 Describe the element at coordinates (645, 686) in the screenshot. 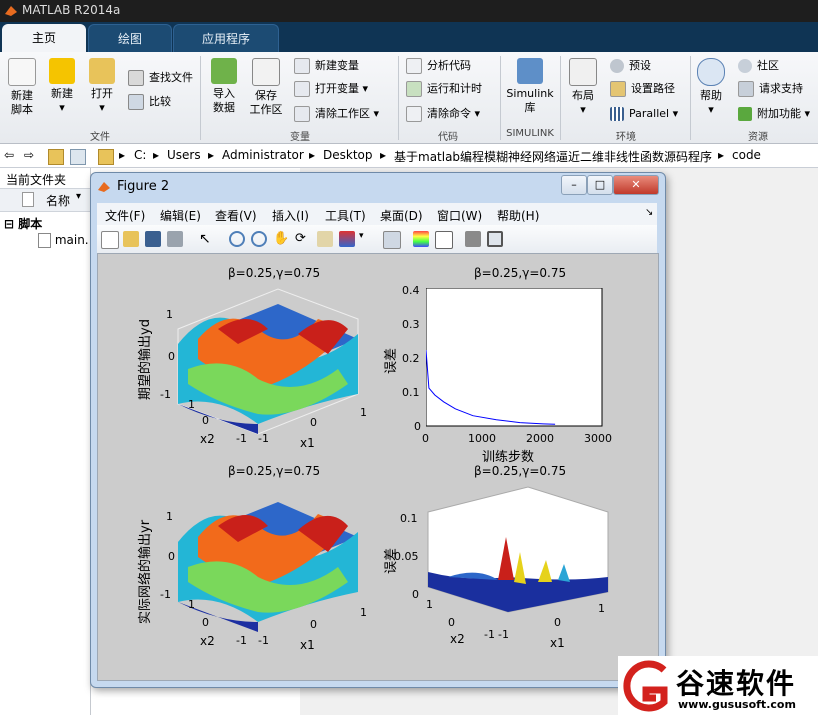

I see `gususoft-logo-icon` at that location.